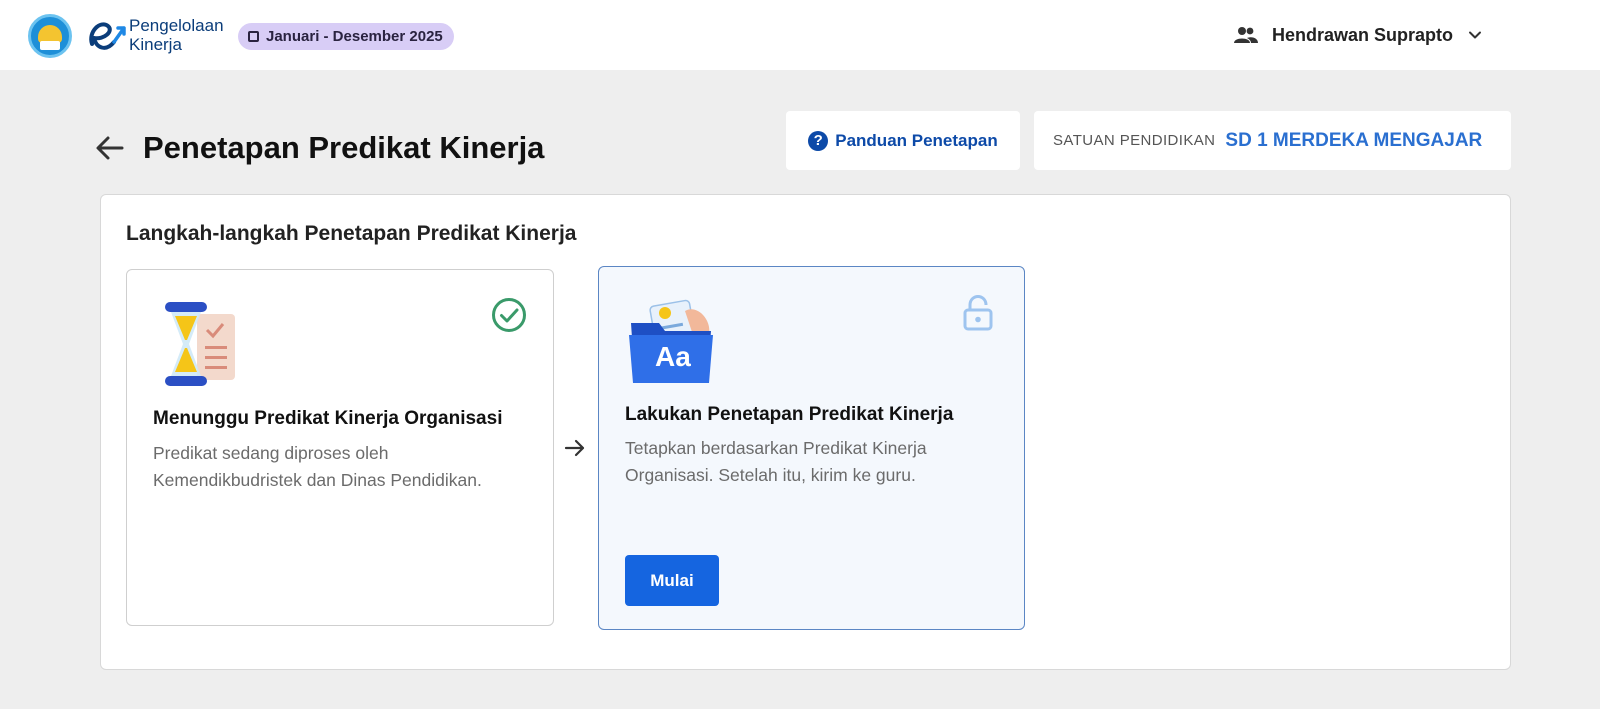 This screenshot has height=709, width=1600. Describe the element at coordinates (200, 344) in the screenshot. I see `hourglass-icon` at that location.